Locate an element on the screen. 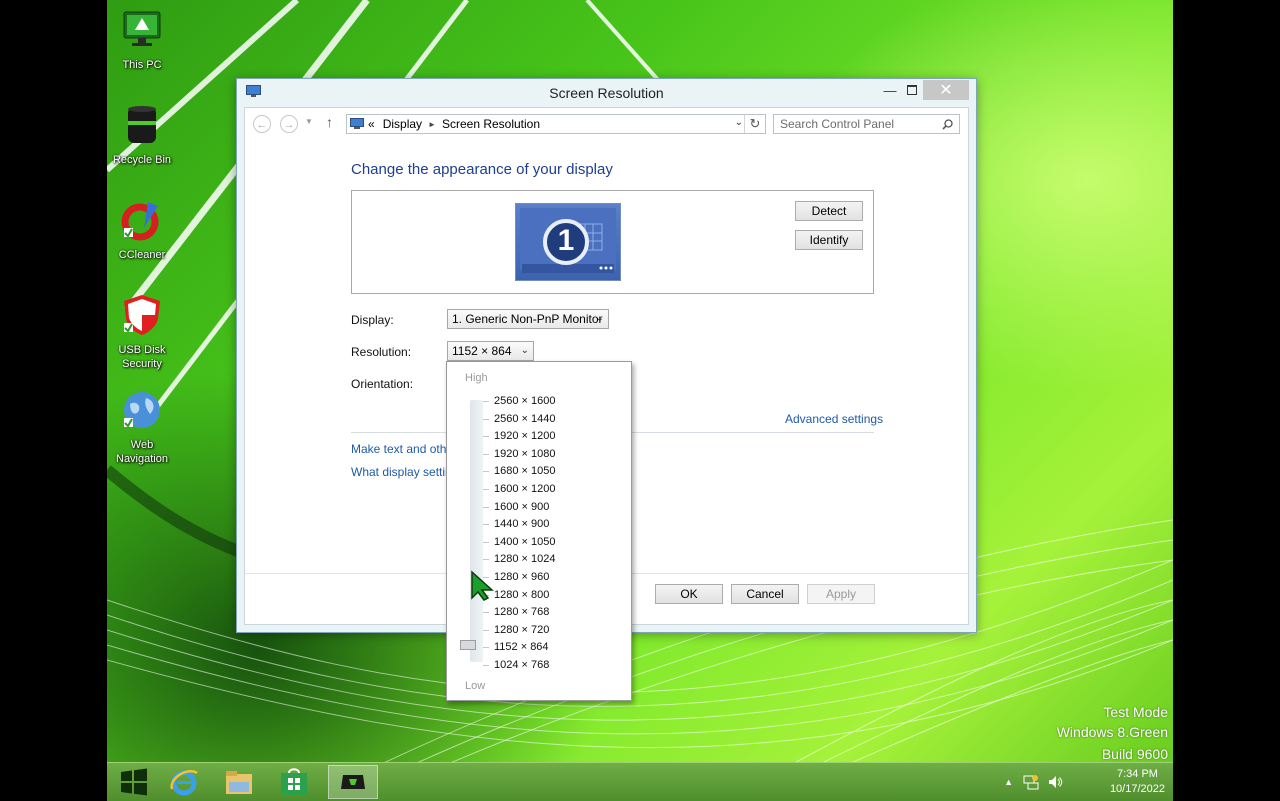 This screenshot has height=801, width=1280. identify-button: Identify is located at coordinates (829, 240).